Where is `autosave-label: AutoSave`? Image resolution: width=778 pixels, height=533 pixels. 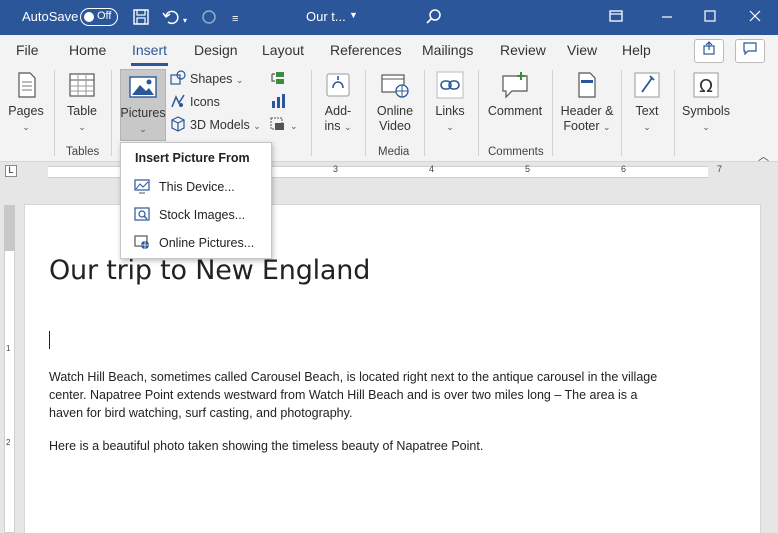
autosave-label: AutoSave is located at coordinates (50, 16).